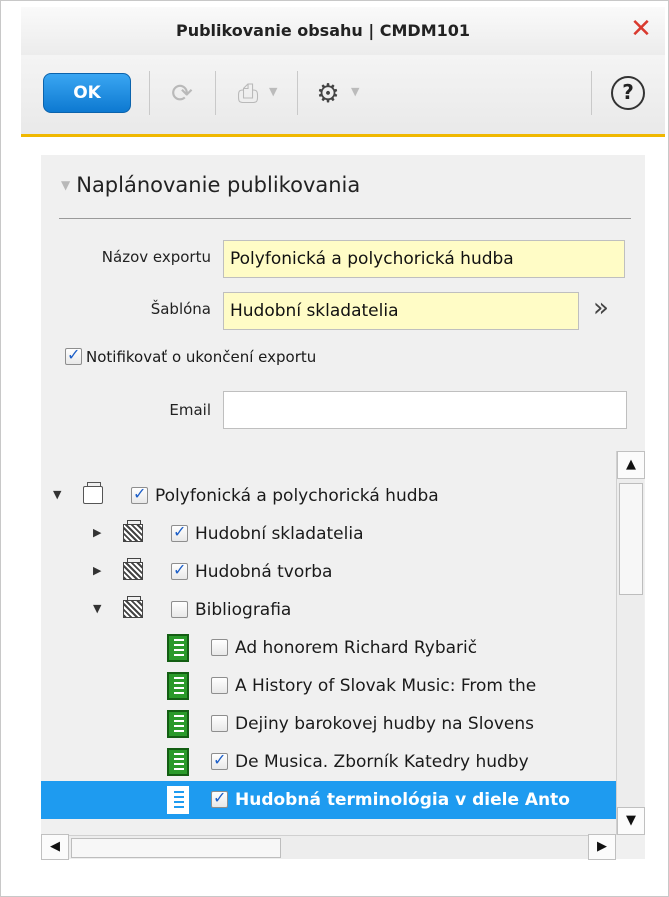 Image resolution: width=669 pixels, height=897 pixels. What do you see at coordinates (602, 847) in the screenshot?
I see `scroll-right-icon: ▶` at bounding box center [602, 847].